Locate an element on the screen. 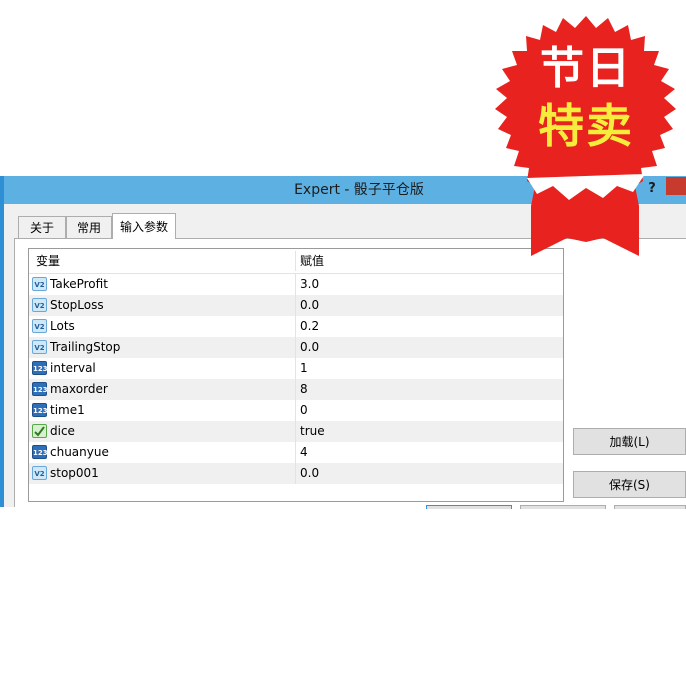 The width and height of the screenshot is (686, 686). table-row: V2 Lots 0.2 is located at coordinates (296, 326).